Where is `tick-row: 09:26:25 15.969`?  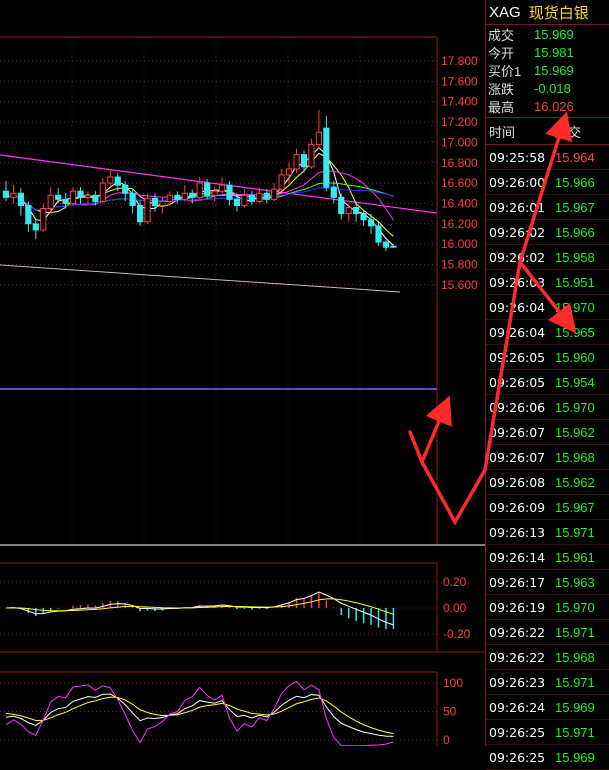
tick-row: 09:26:25 15.969 is located at coordinates (547, 757).